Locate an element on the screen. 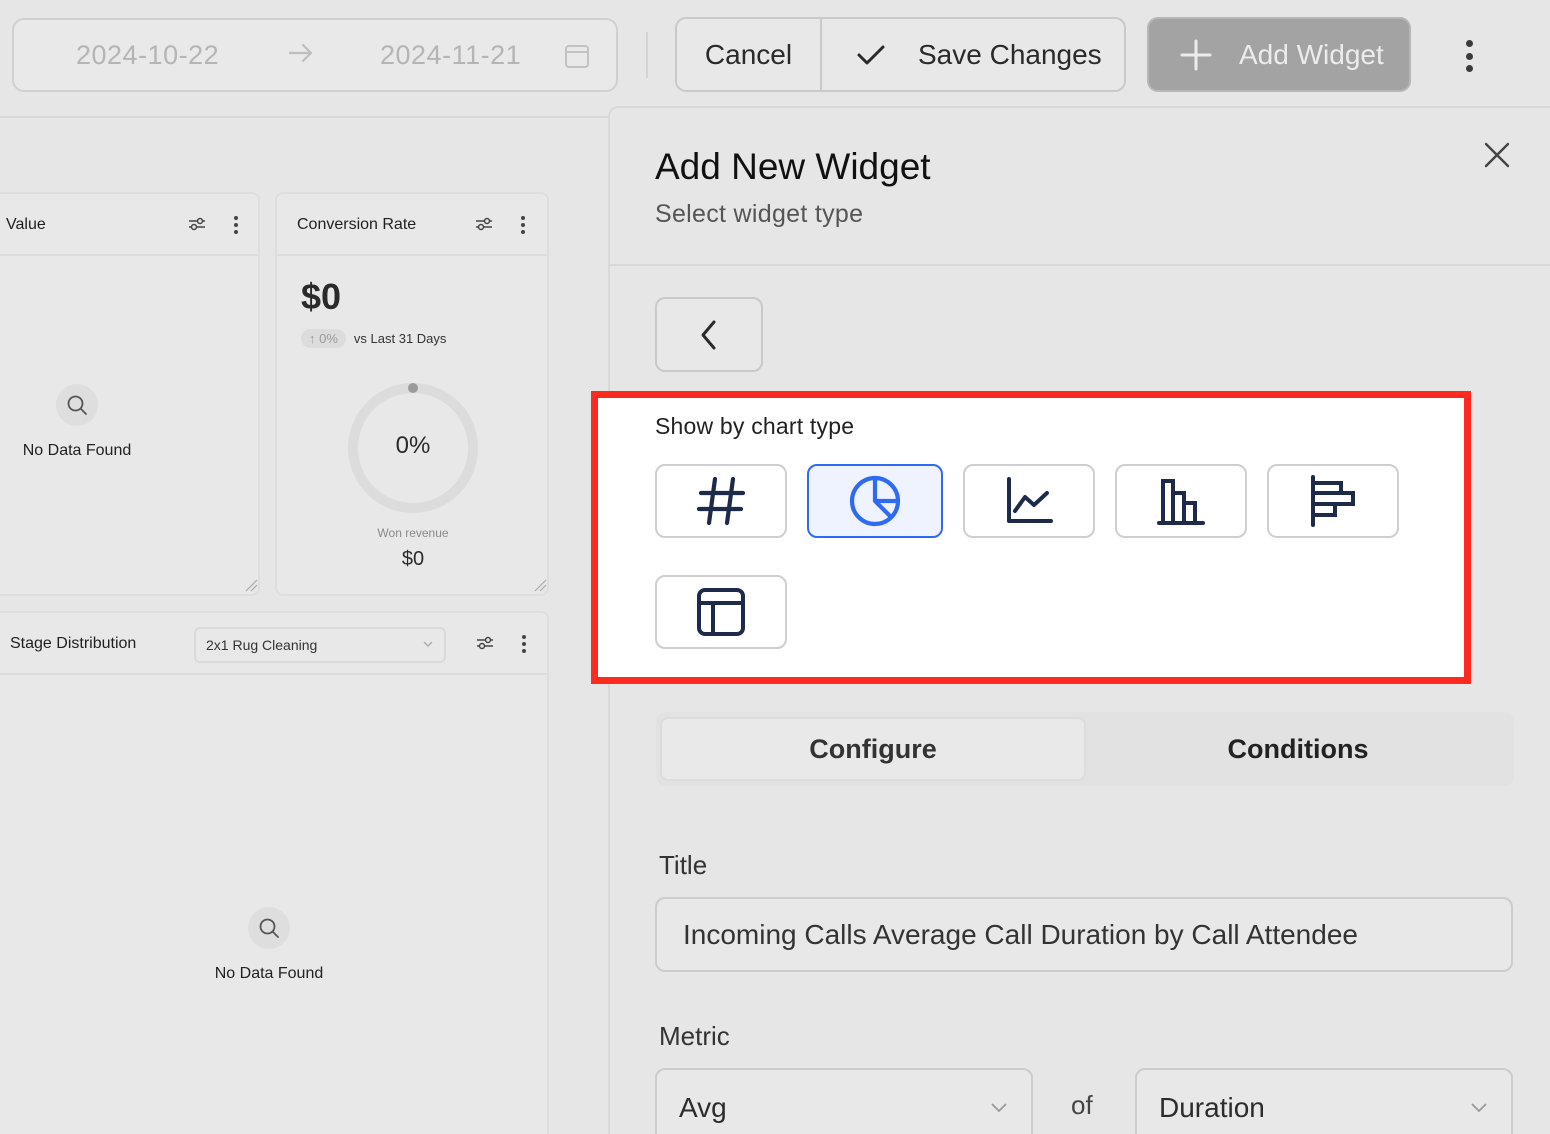  value-card: Value No Data Found is located at coordinates (130, 394).